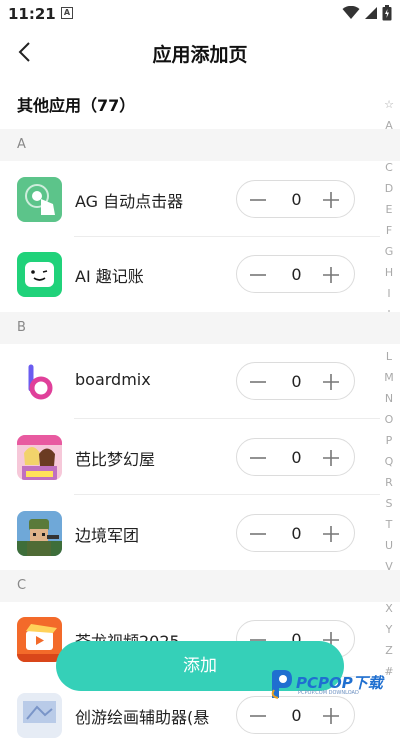  I want to click on list-item: 芭比梦幻屋 0, so click(190, 457).